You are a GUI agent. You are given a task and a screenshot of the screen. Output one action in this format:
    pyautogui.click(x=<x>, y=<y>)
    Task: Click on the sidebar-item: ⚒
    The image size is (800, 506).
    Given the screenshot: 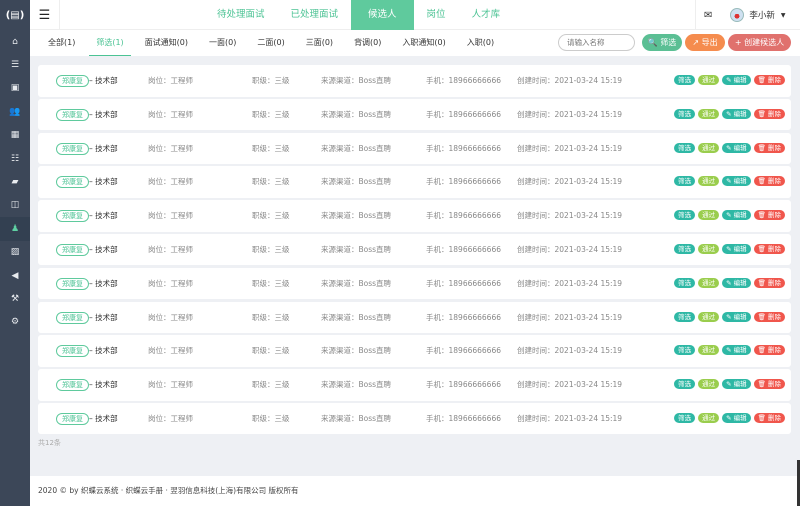 What is the action you would take?
    pyautogui.click(x=15, y=298)
    